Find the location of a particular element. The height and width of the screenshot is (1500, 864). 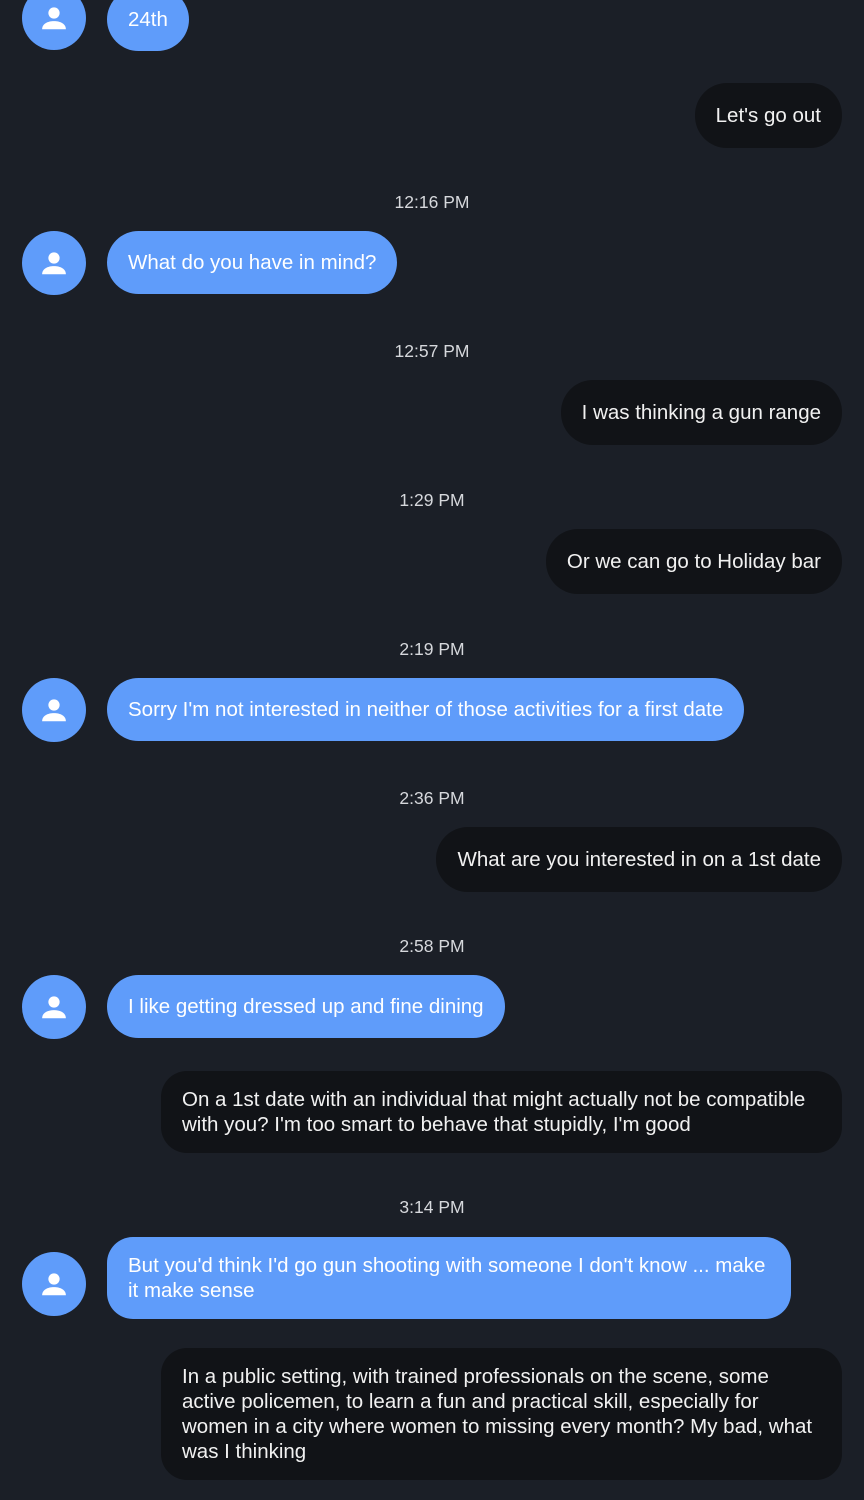

message-bubble-incoming: 24th is located at coordinates (148, 25).